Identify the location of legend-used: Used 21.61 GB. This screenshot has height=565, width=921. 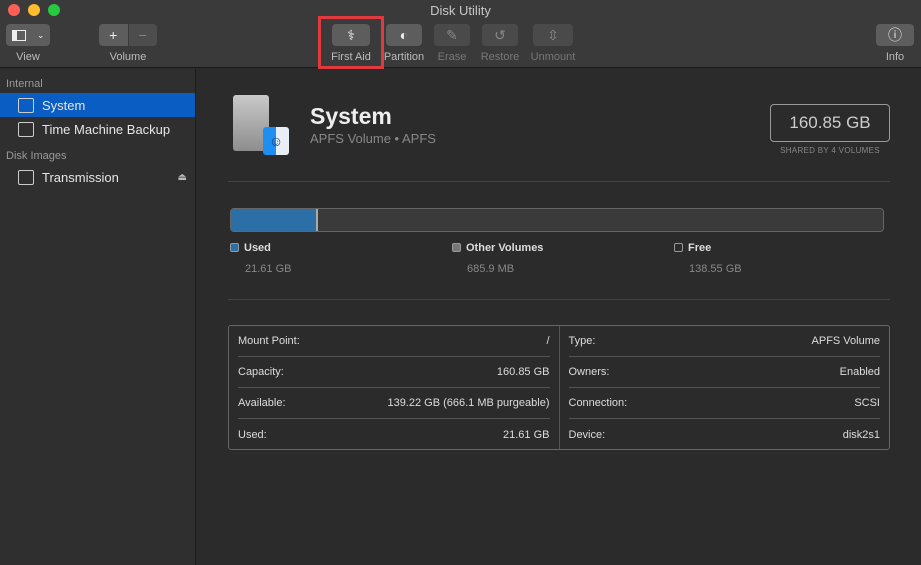
(260, 258).